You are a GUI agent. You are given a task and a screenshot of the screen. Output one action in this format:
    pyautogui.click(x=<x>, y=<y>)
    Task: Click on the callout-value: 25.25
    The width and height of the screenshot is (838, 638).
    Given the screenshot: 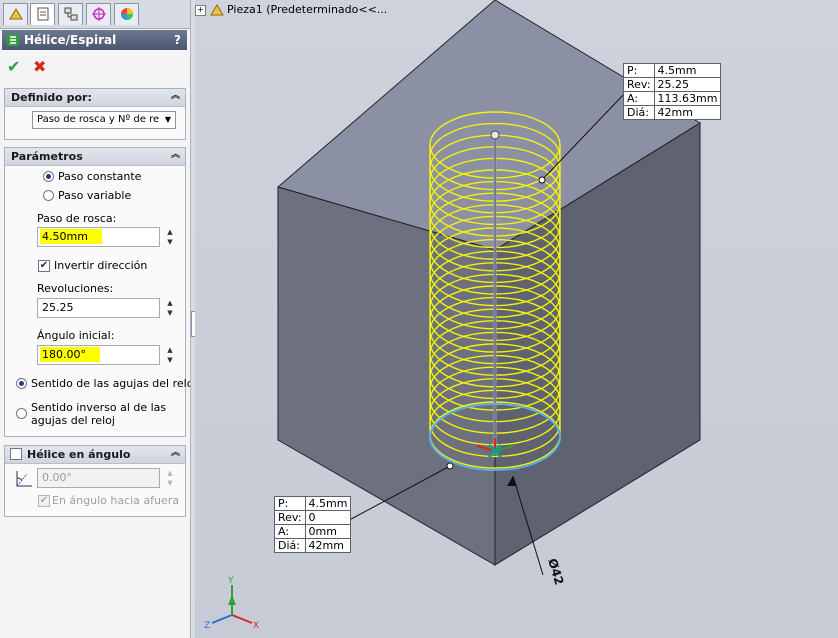 What is the action you would take?
    pyautogui.click(x=687, y=84)
    